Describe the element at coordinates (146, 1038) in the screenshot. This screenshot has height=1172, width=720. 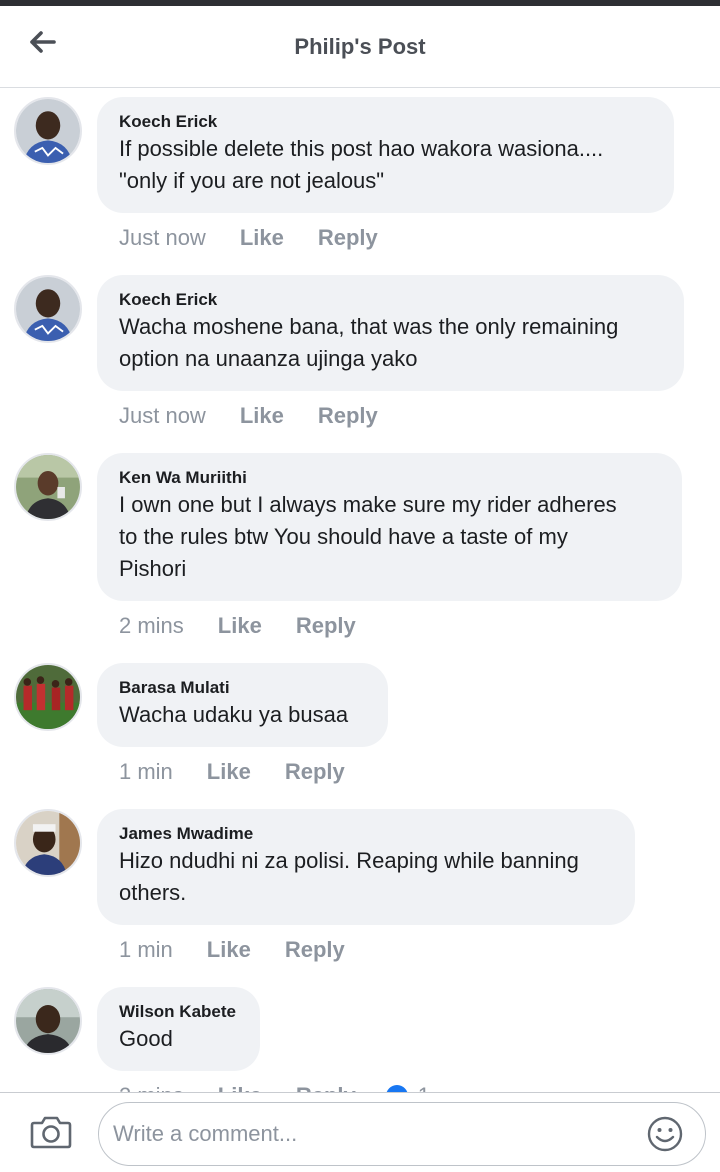
I see `comment-text: Good` at that location.